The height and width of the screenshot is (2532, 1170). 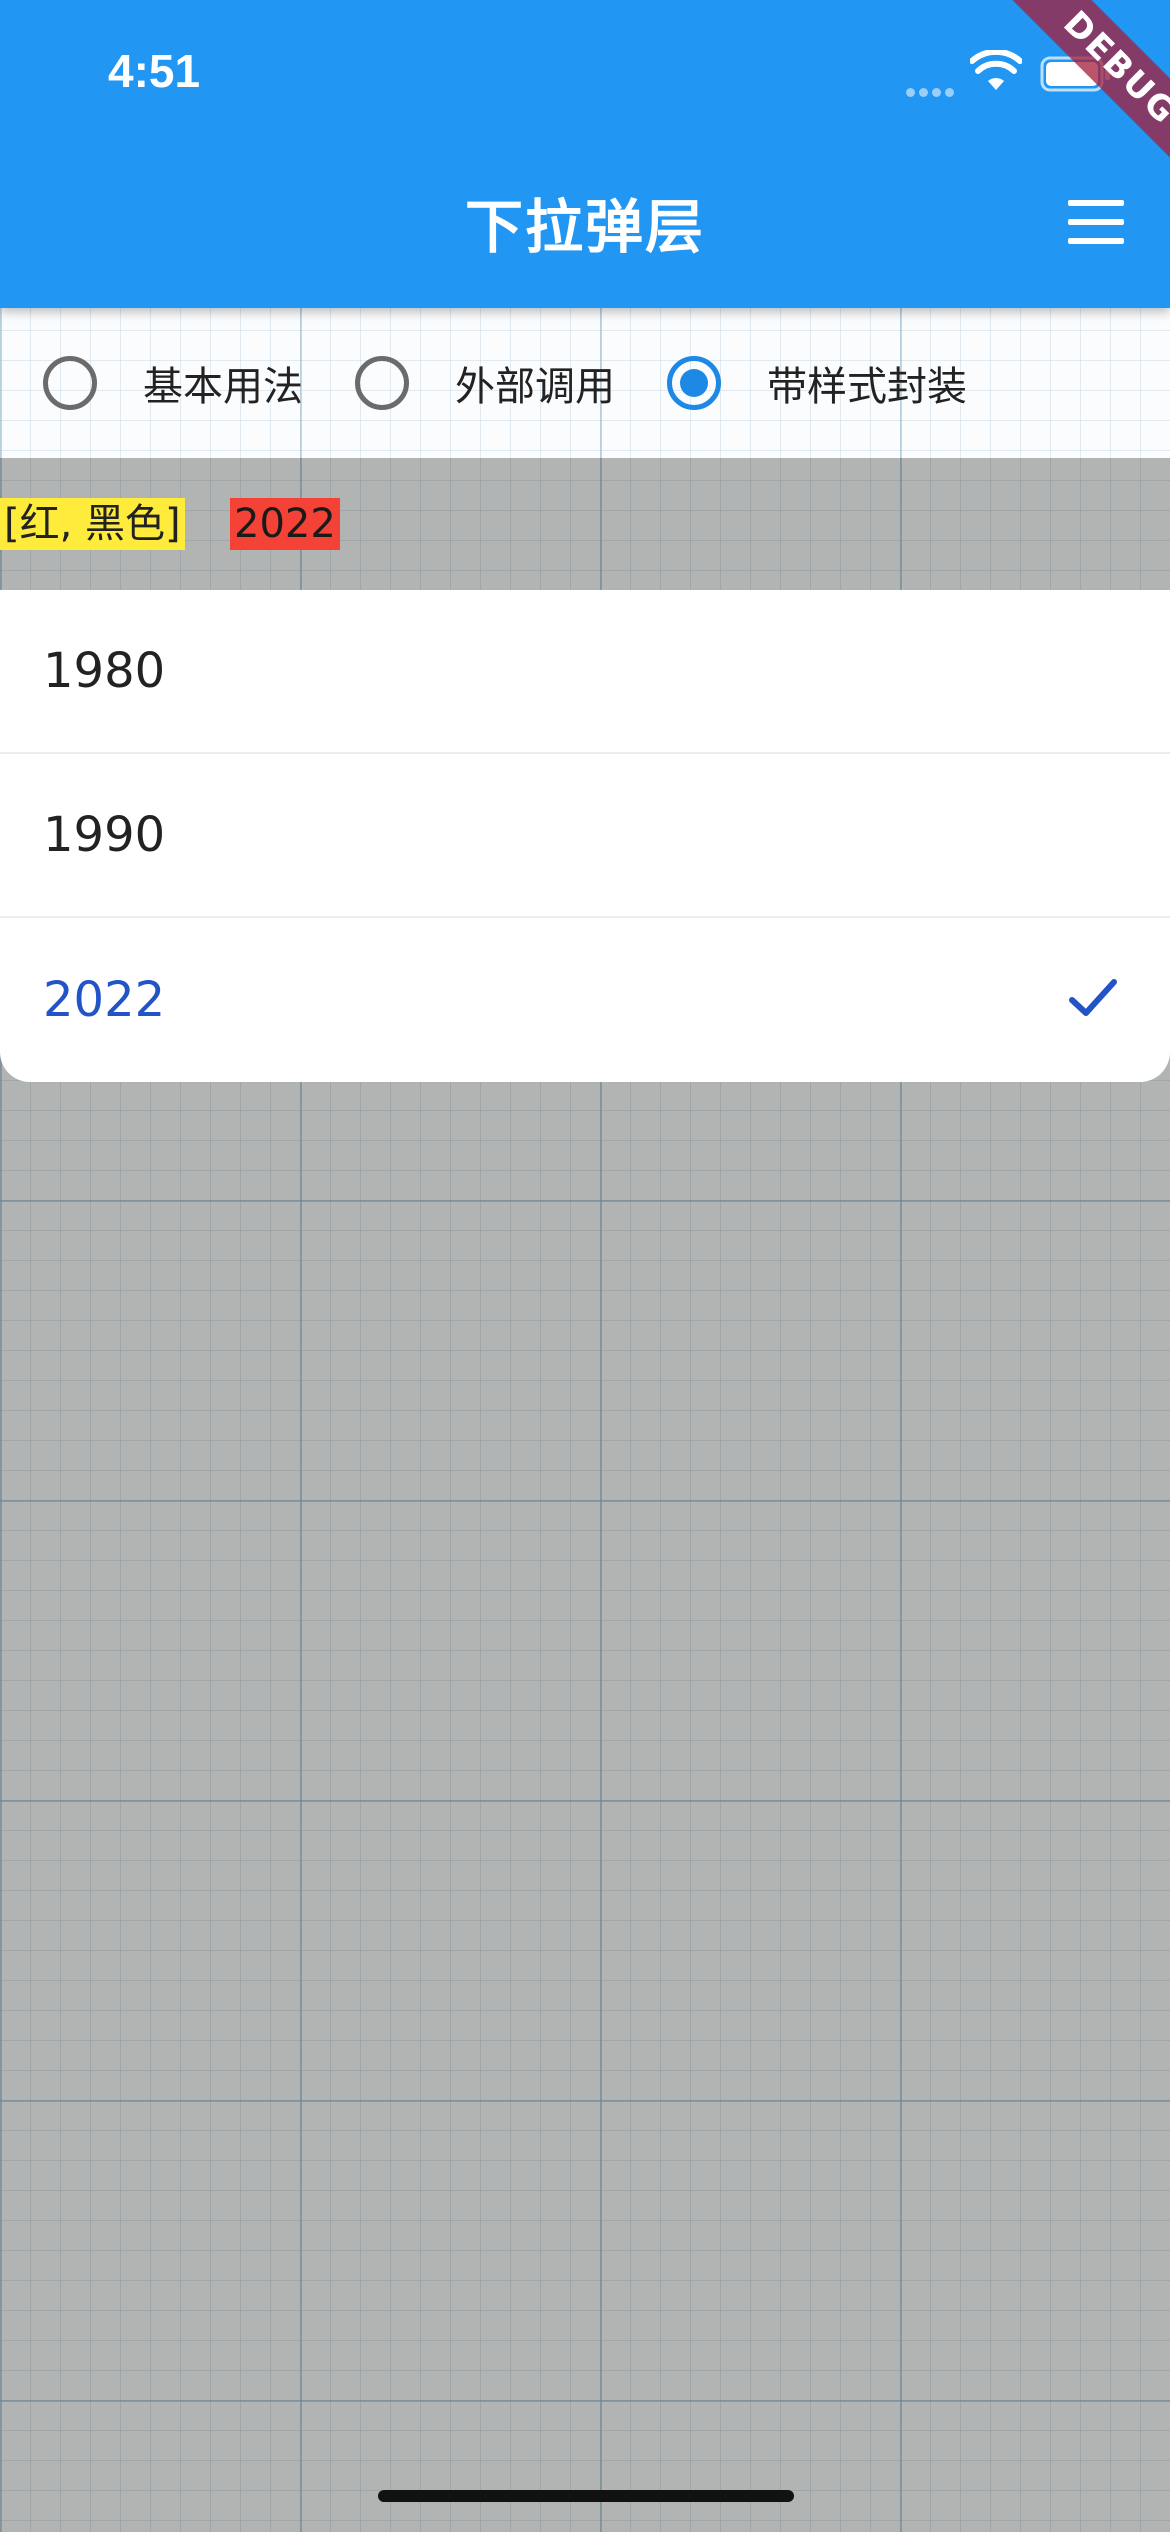 I want to click on dropdown-option-1990: 1990, so click(x=585, y=836).